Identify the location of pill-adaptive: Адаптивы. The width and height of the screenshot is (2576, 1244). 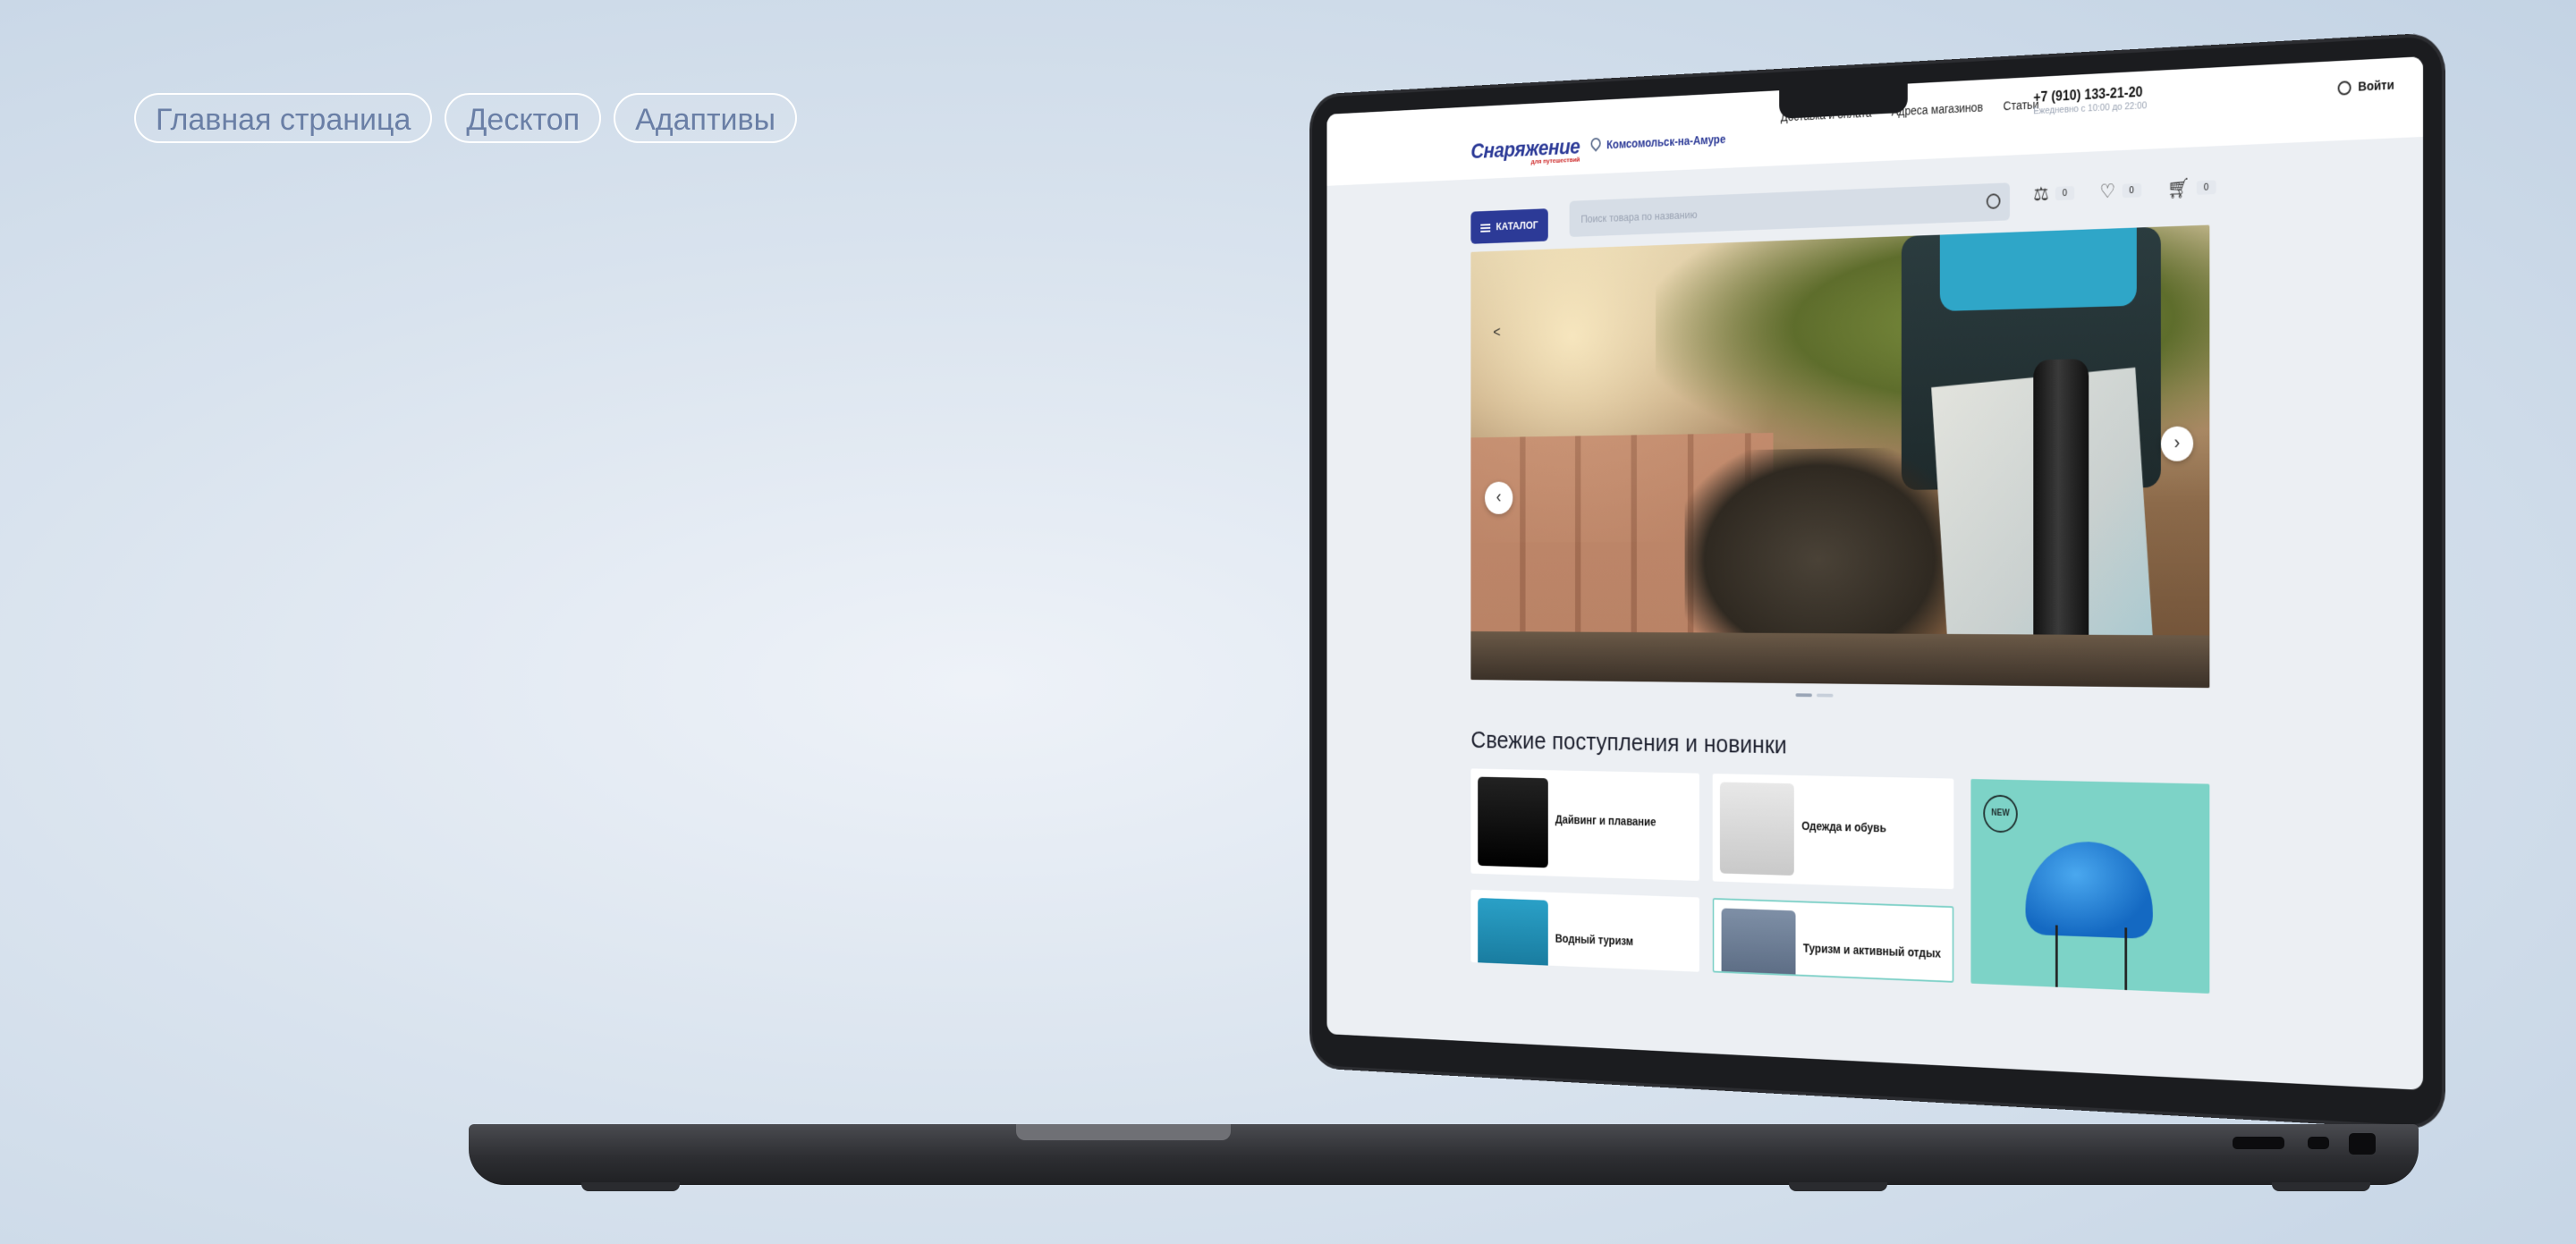
(706, 118).